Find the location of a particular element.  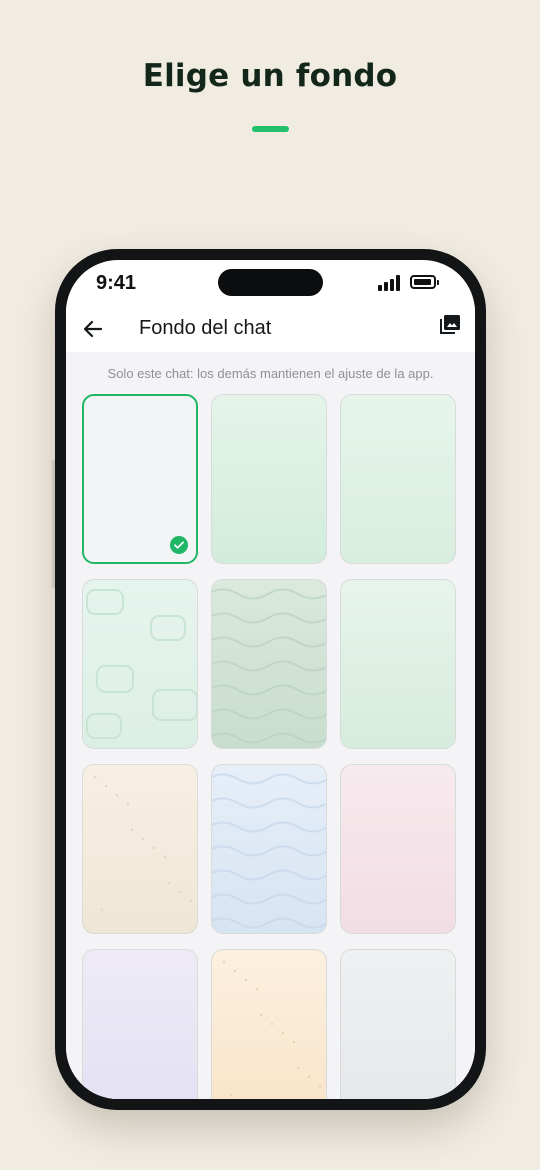

wallpaper-tile-mint-bubbles is located at coordinates (140, 664).